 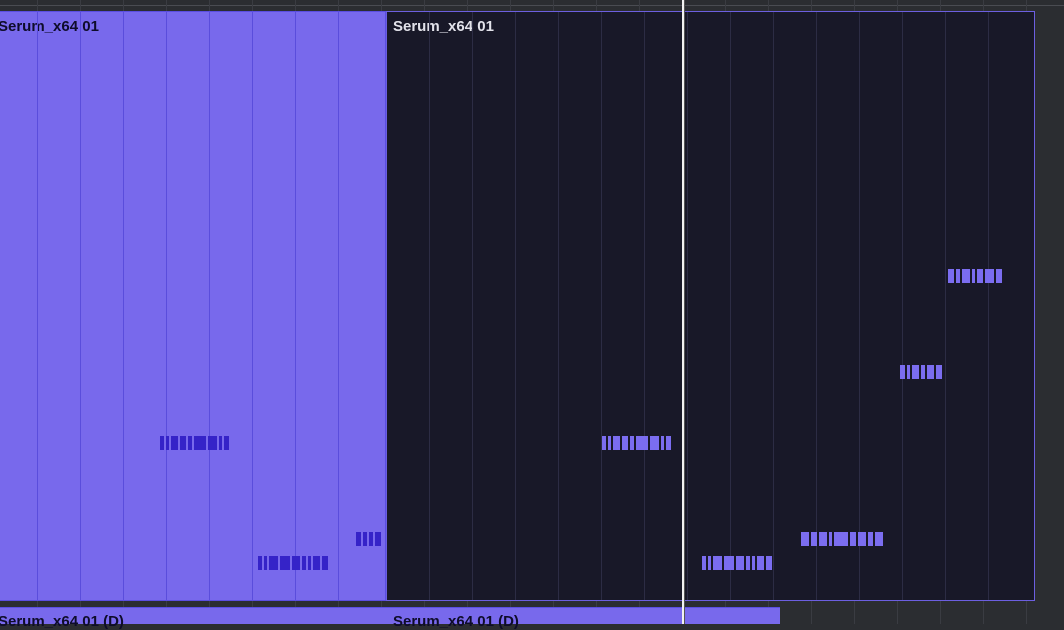 I want to click on lower-track-clip: Serum_x64 01 (D), so click(x=583, y=618).